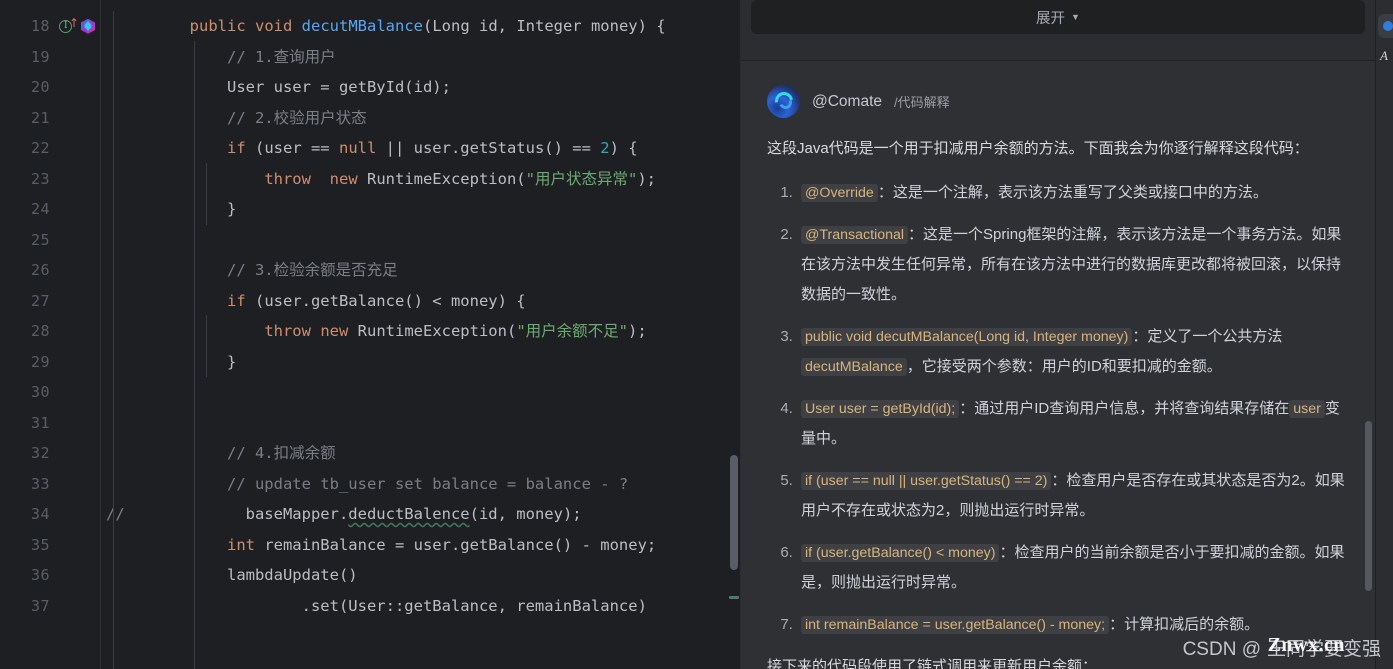 The width and height of the screenshot is (1393, 669). I want to click on code-token: deductBalence, so click(409, 514).